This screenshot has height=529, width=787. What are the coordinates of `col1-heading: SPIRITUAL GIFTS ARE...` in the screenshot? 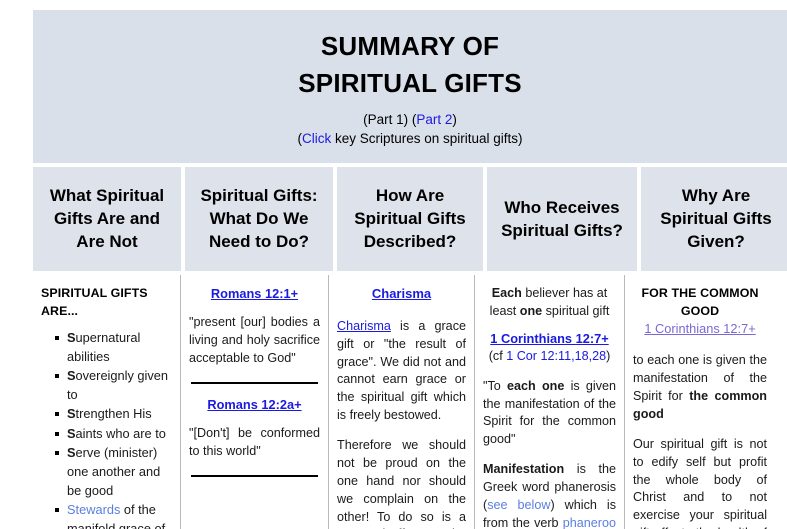 It's located at (94, 301).